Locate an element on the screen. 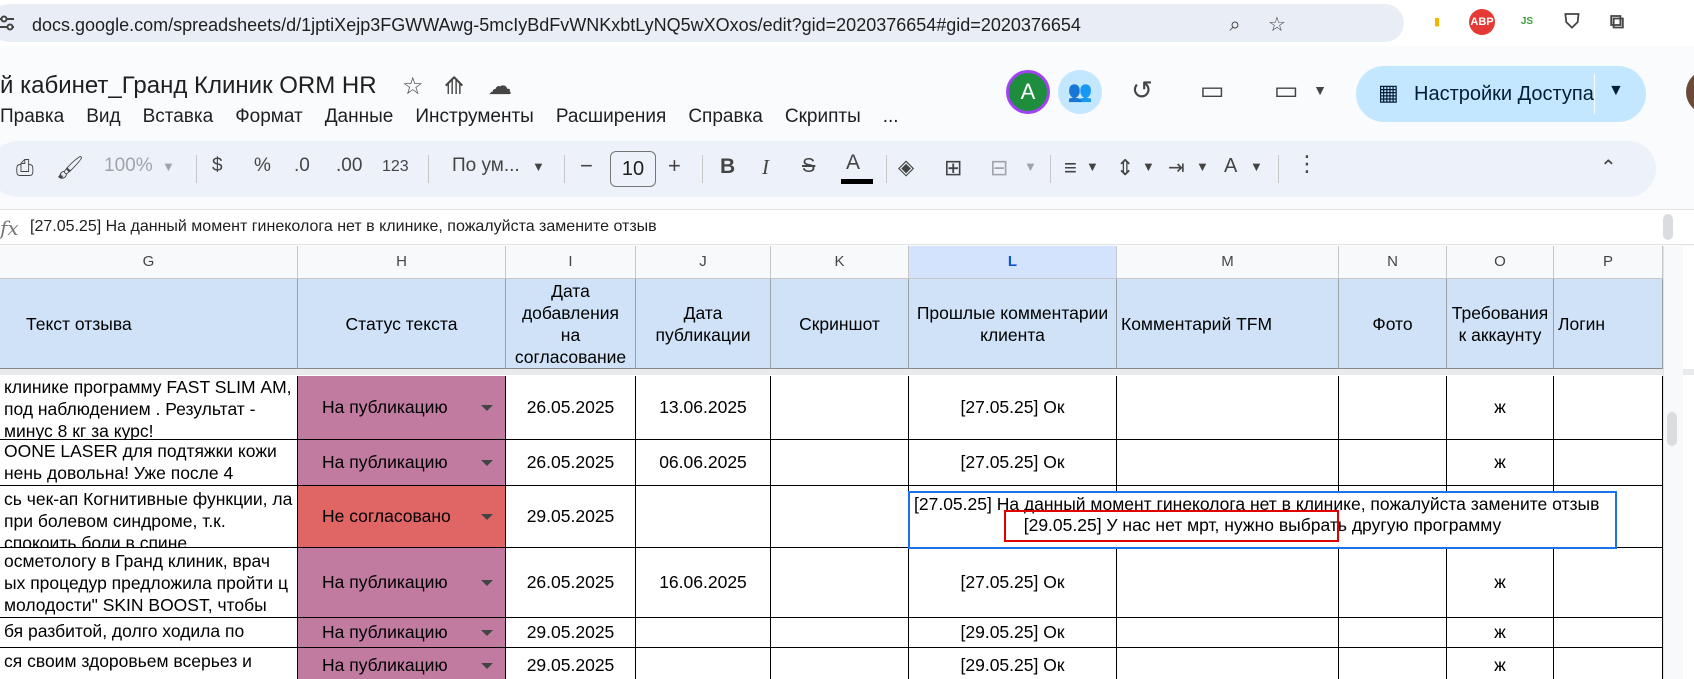  column-header-m: M is located at coordinates (1228, 262).